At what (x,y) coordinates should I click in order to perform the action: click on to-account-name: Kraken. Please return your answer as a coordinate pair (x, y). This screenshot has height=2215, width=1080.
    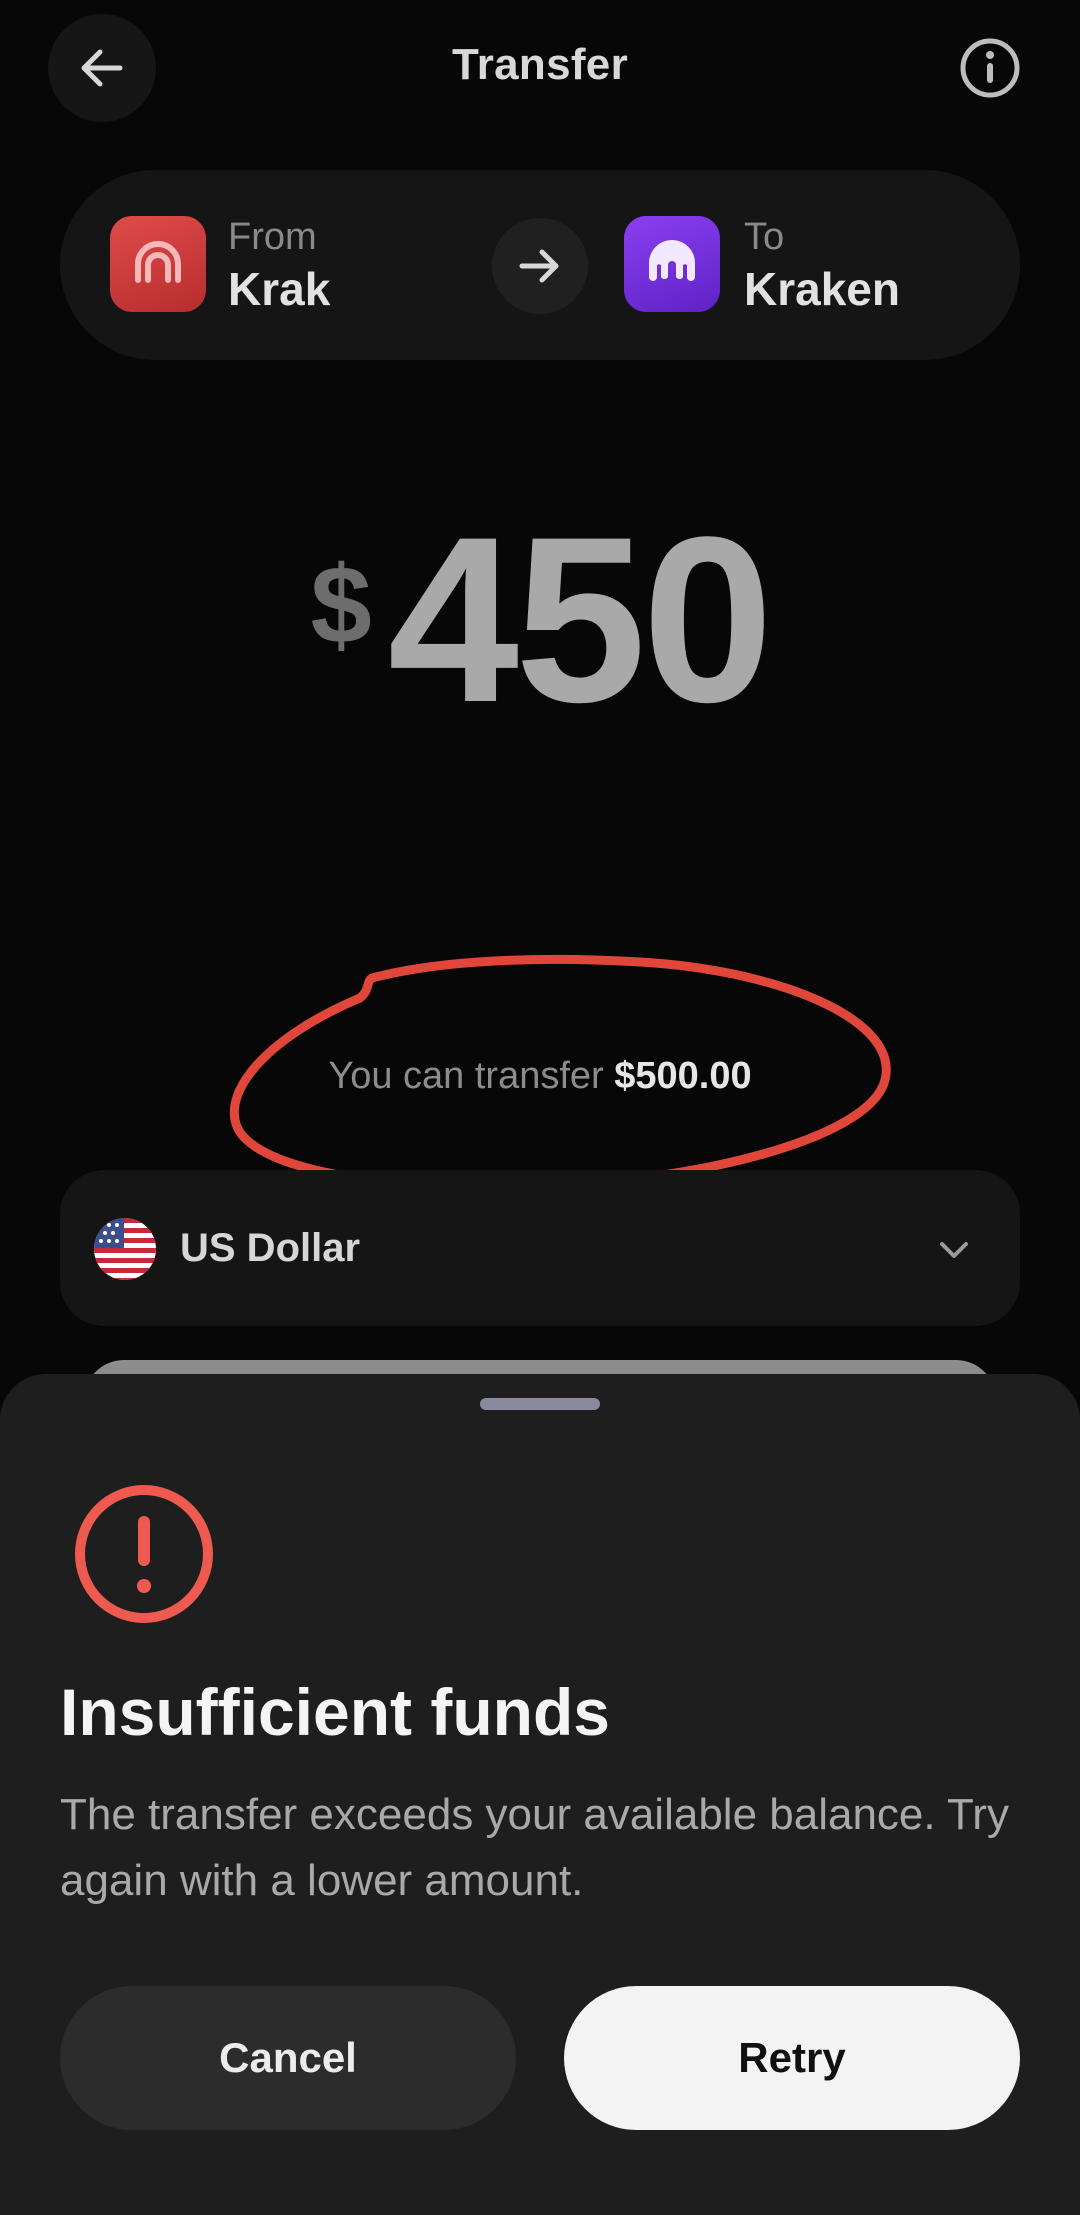
    Looking at the image, I should click on (822, 289).